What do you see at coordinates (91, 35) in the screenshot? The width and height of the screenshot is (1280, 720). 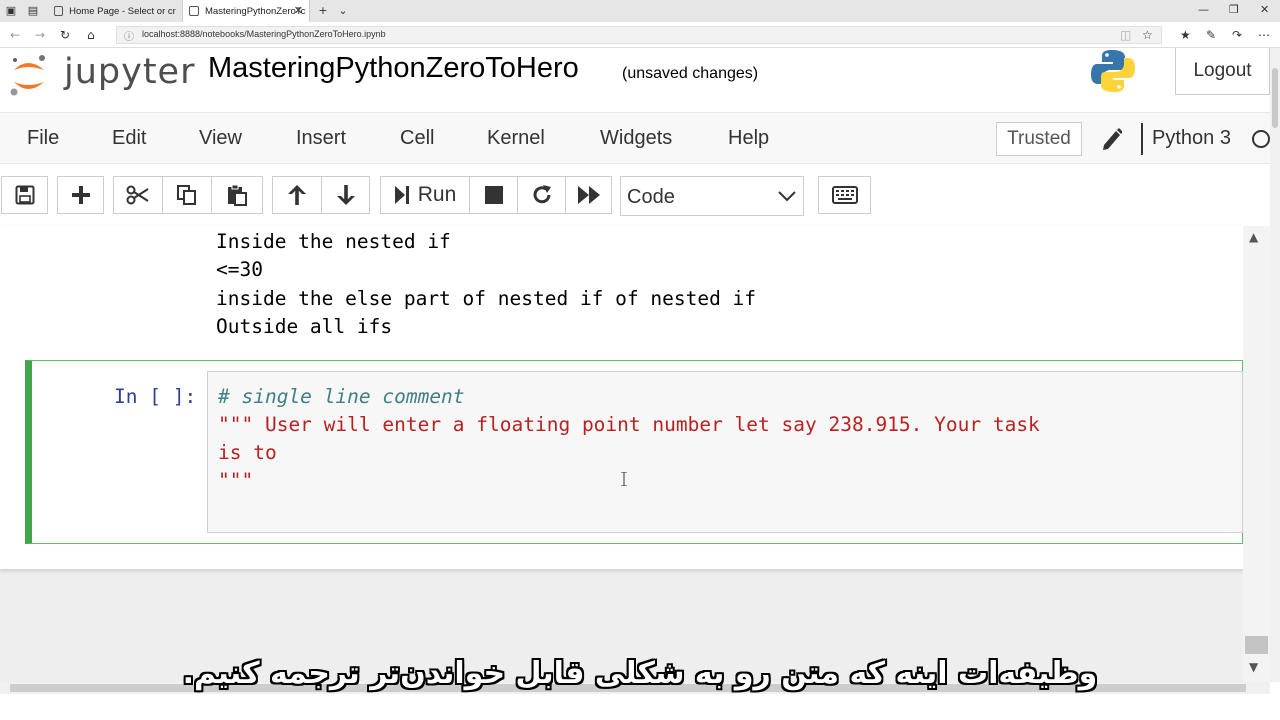 I see `home-icon: ⌂` at bounding box center [91, 35].